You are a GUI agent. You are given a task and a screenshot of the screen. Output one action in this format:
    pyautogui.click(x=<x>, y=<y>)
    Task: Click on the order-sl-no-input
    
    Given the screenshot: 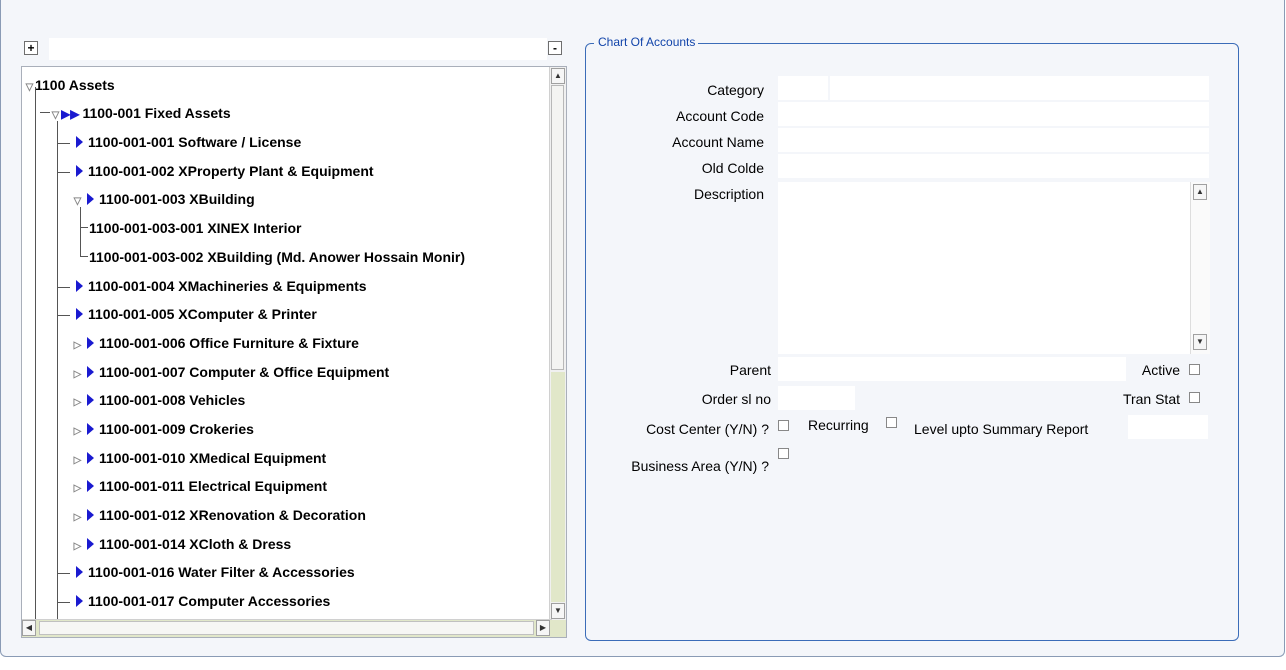 What is the action you would take?
    pyautogui.click(x=816, y=398)
    